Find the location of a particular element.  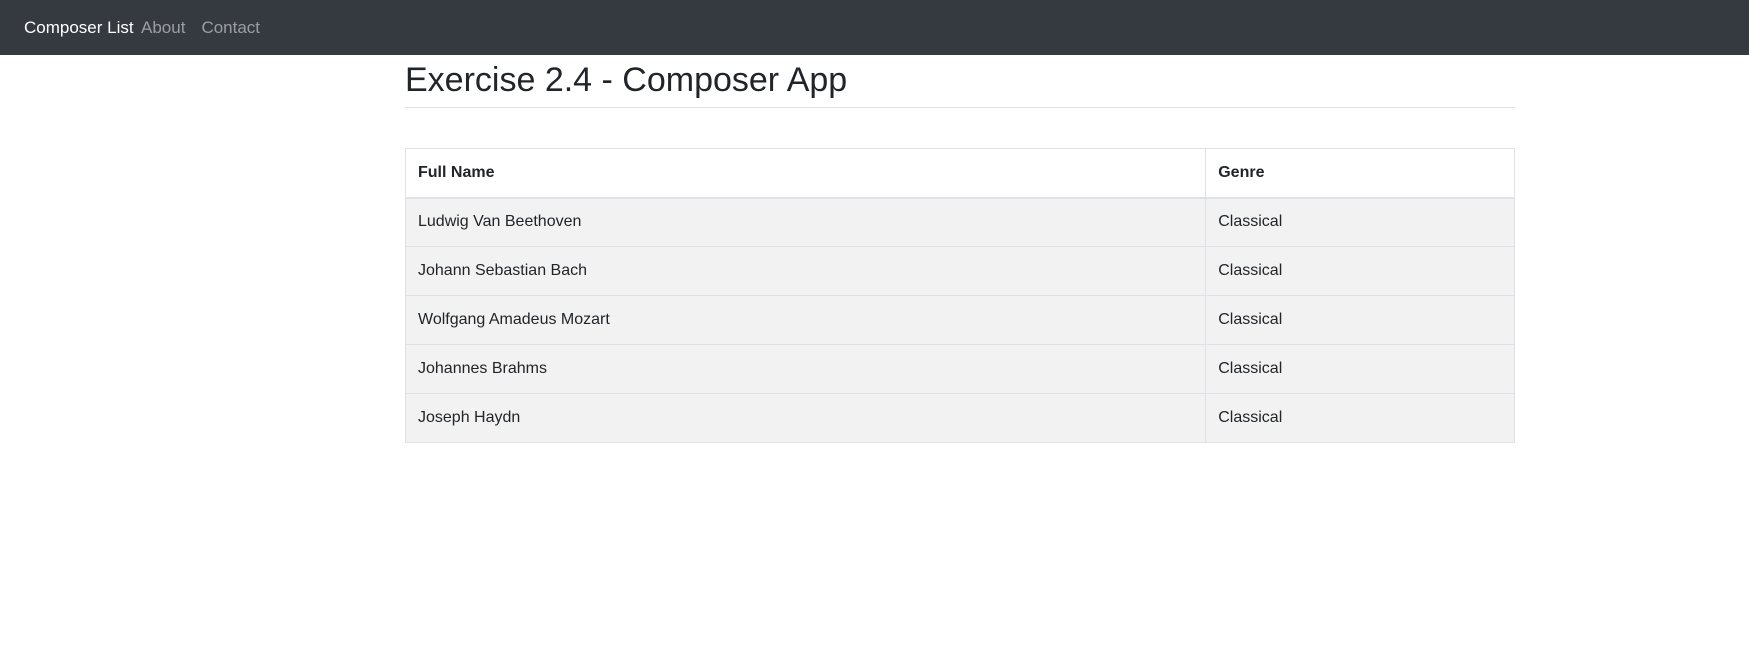

composer-name-cell: Ludwig Van Beethoven is located at coordinates (805, 222).